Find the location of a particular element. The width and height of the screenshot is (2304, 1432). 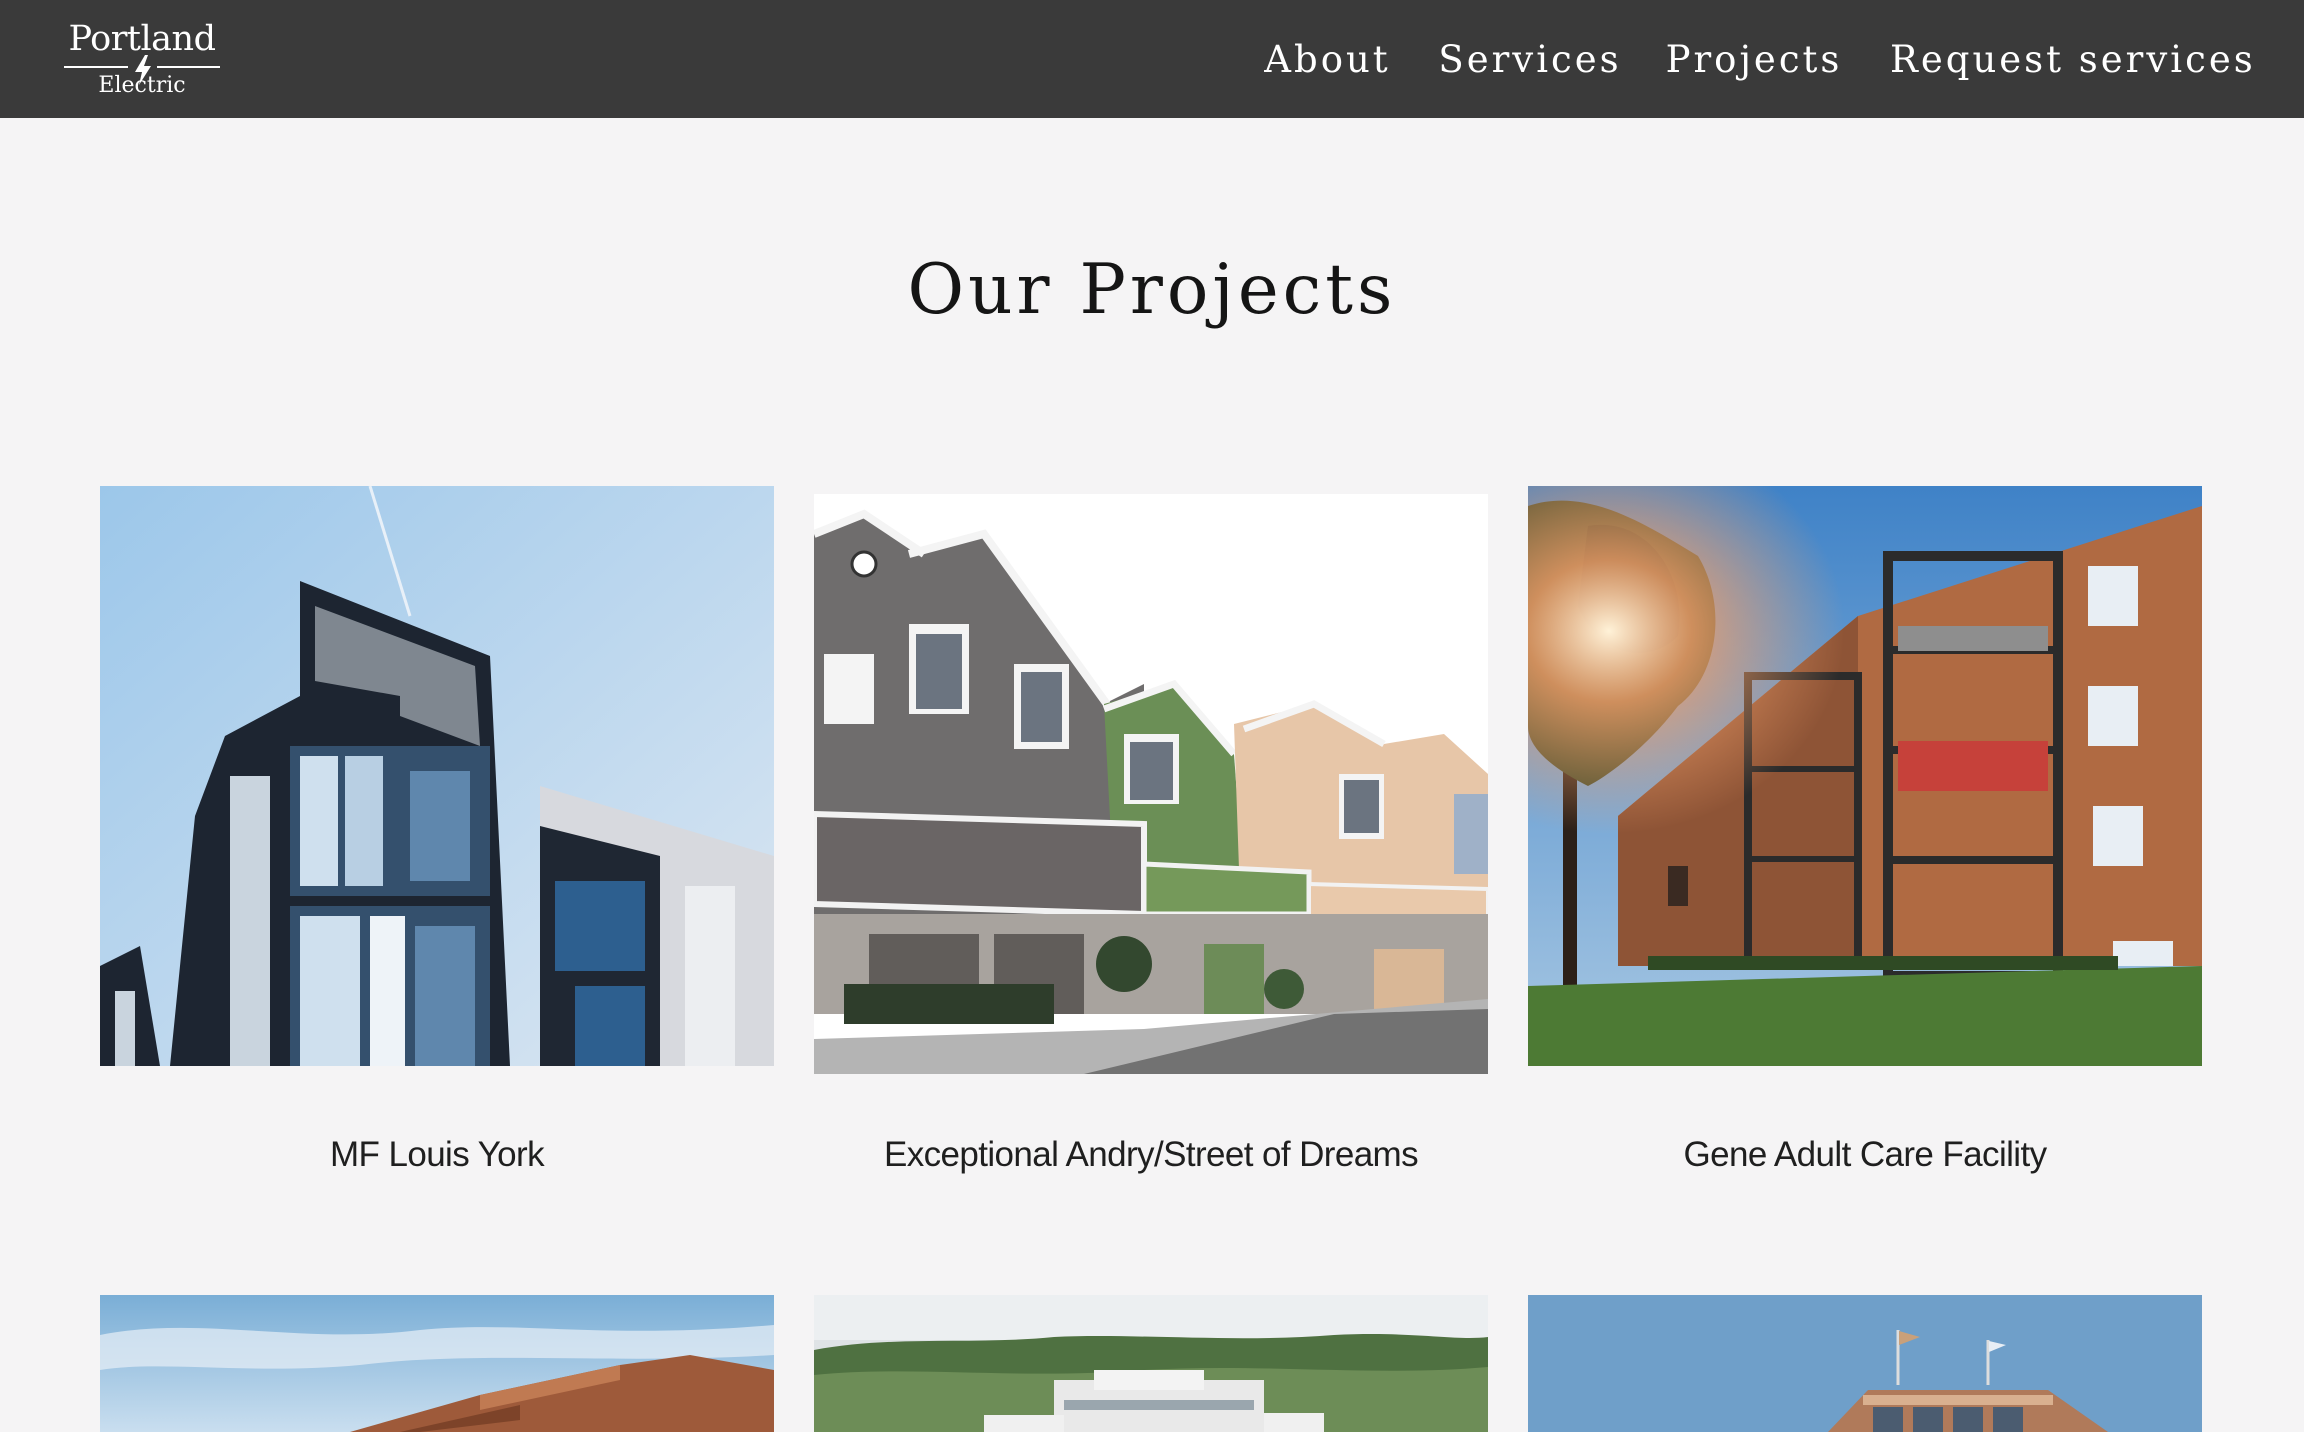

project-title: MF Louis York is located at coordinates (437, 1155).